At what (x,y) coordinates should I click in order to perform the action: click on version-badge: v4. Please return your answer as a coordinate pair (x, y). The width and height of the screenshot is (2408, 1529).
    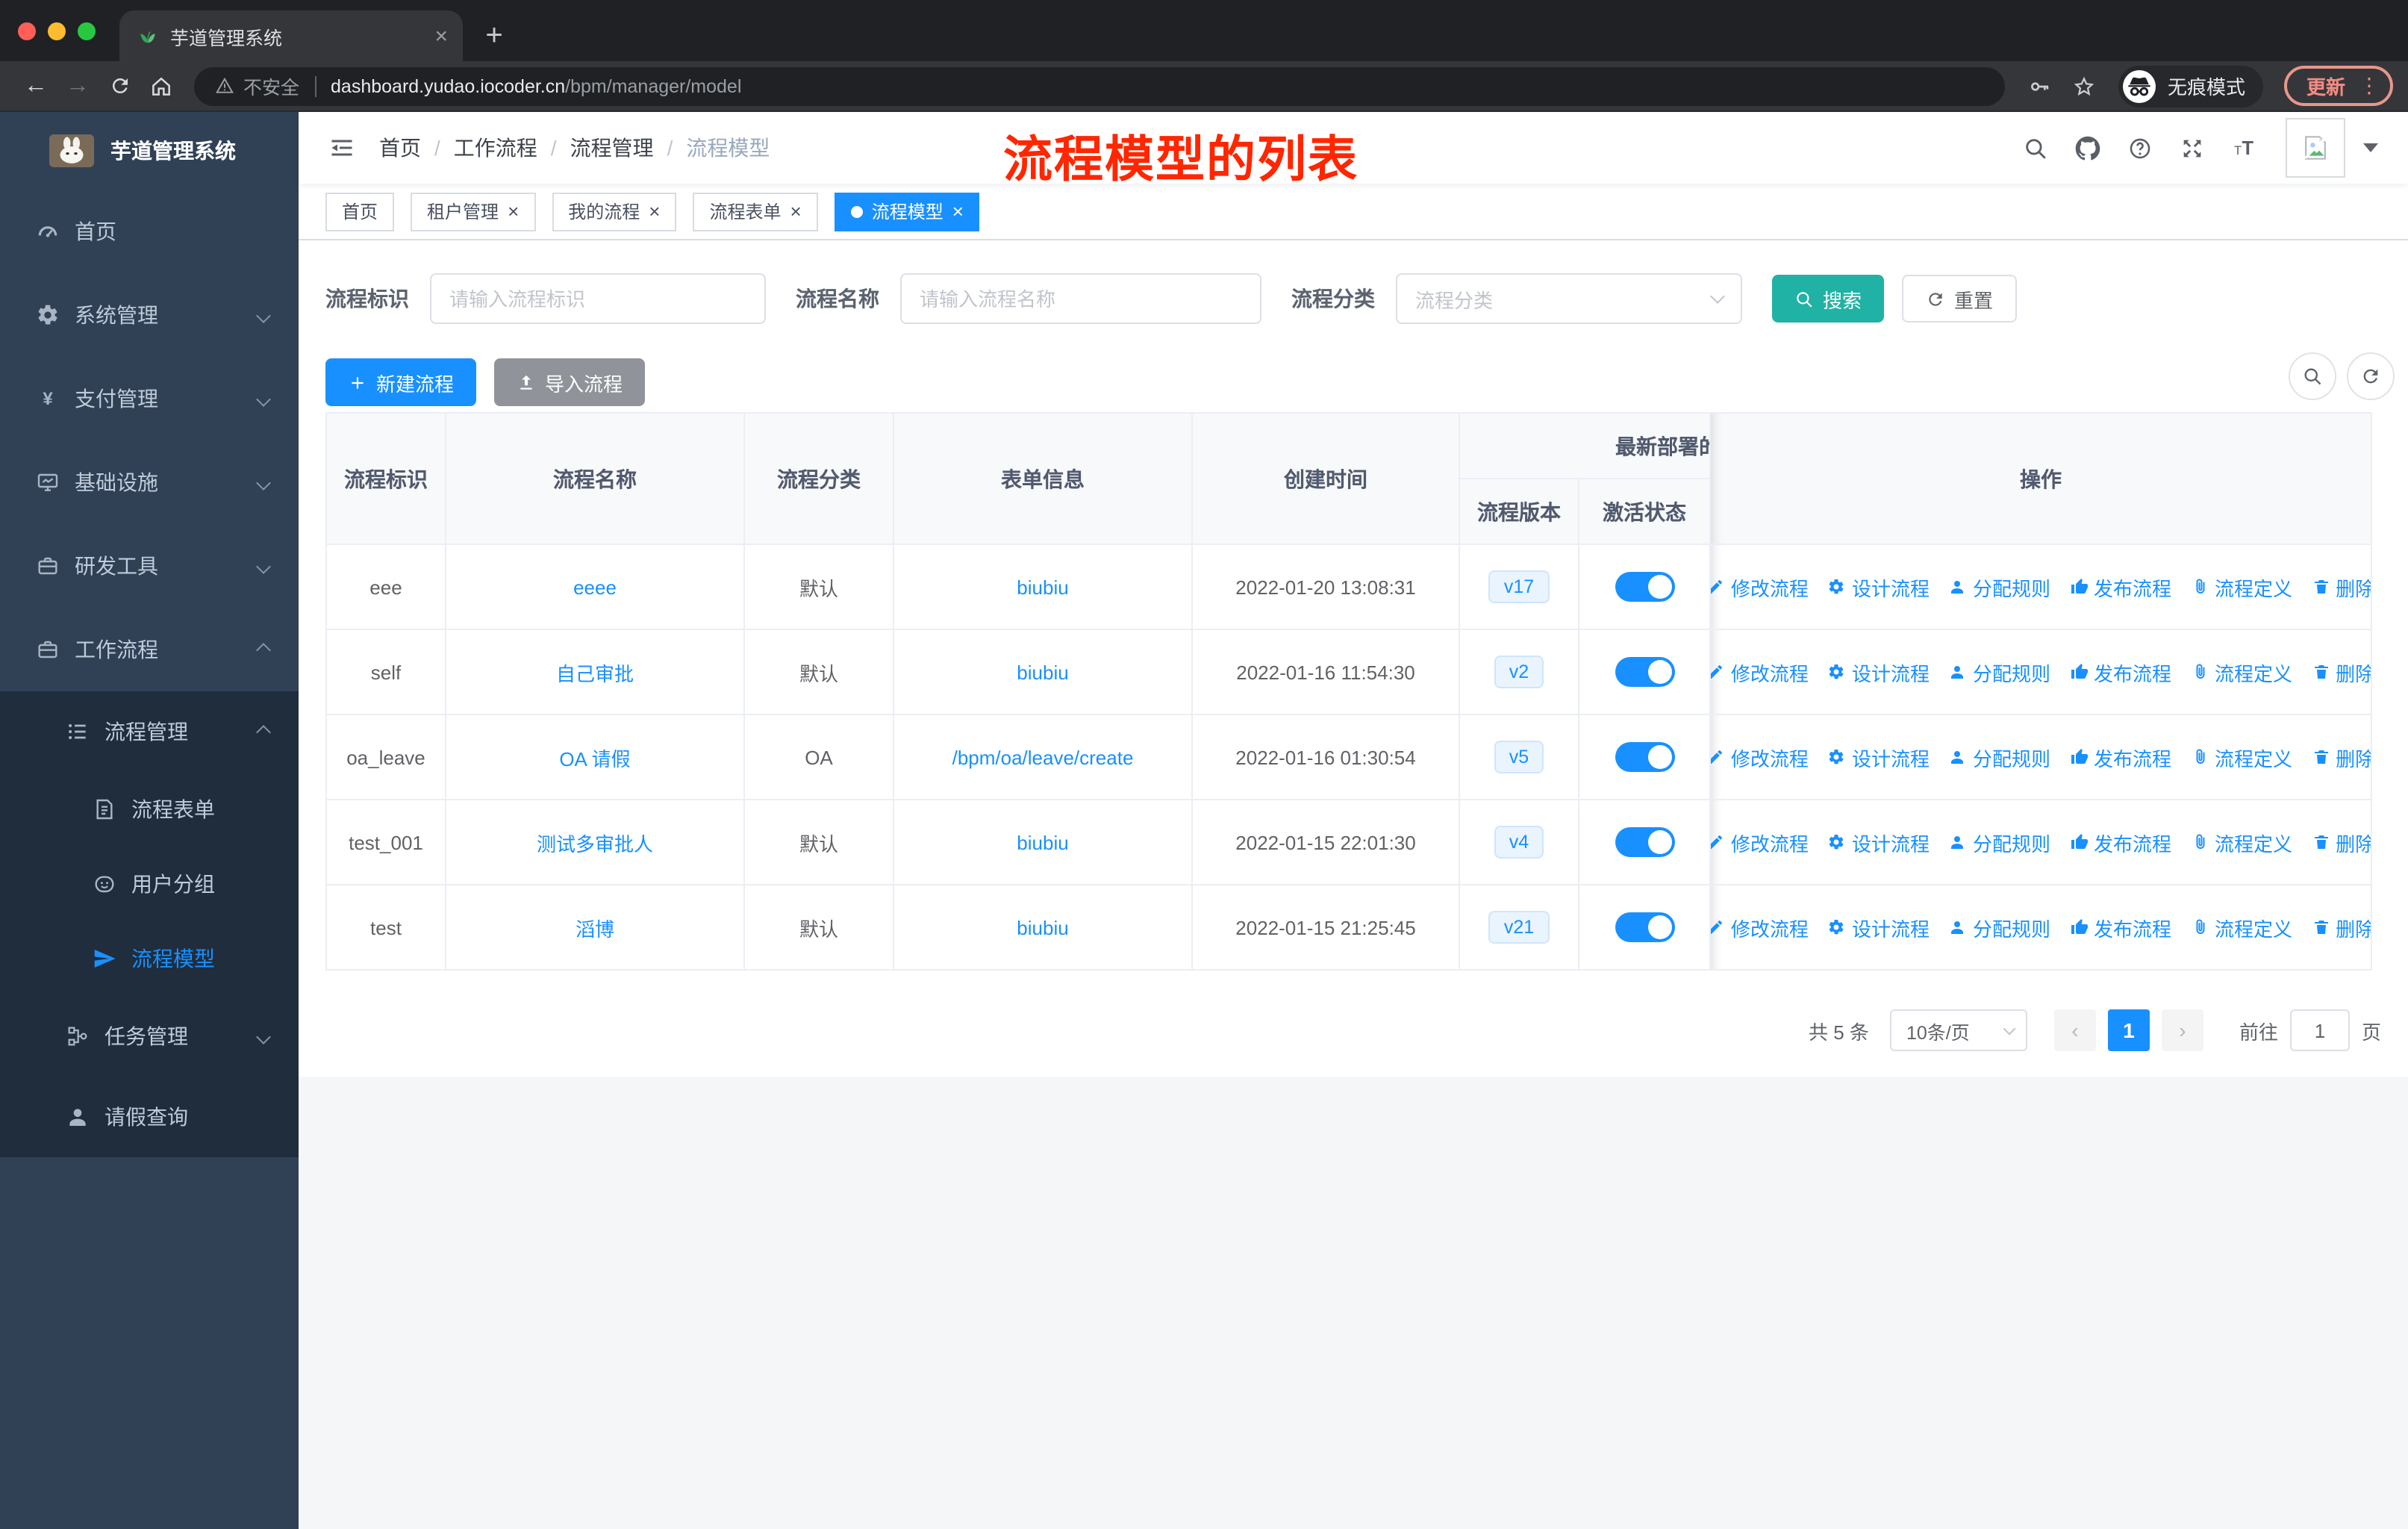
    Looking at the image, I should click on (1519, 842).